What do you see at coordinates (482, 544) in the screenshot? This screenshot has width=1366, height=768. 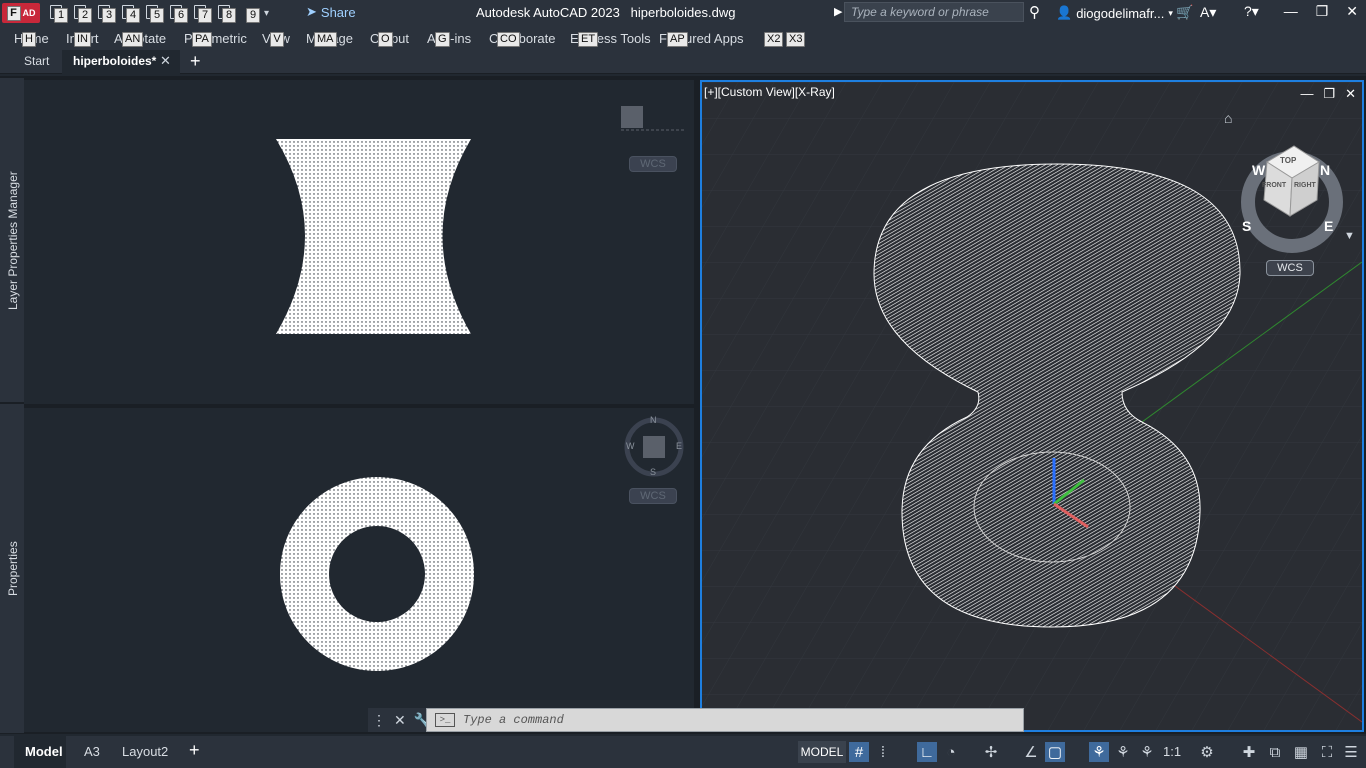 I see `hyperboloid-top-view` at bounding box center [482, 544].